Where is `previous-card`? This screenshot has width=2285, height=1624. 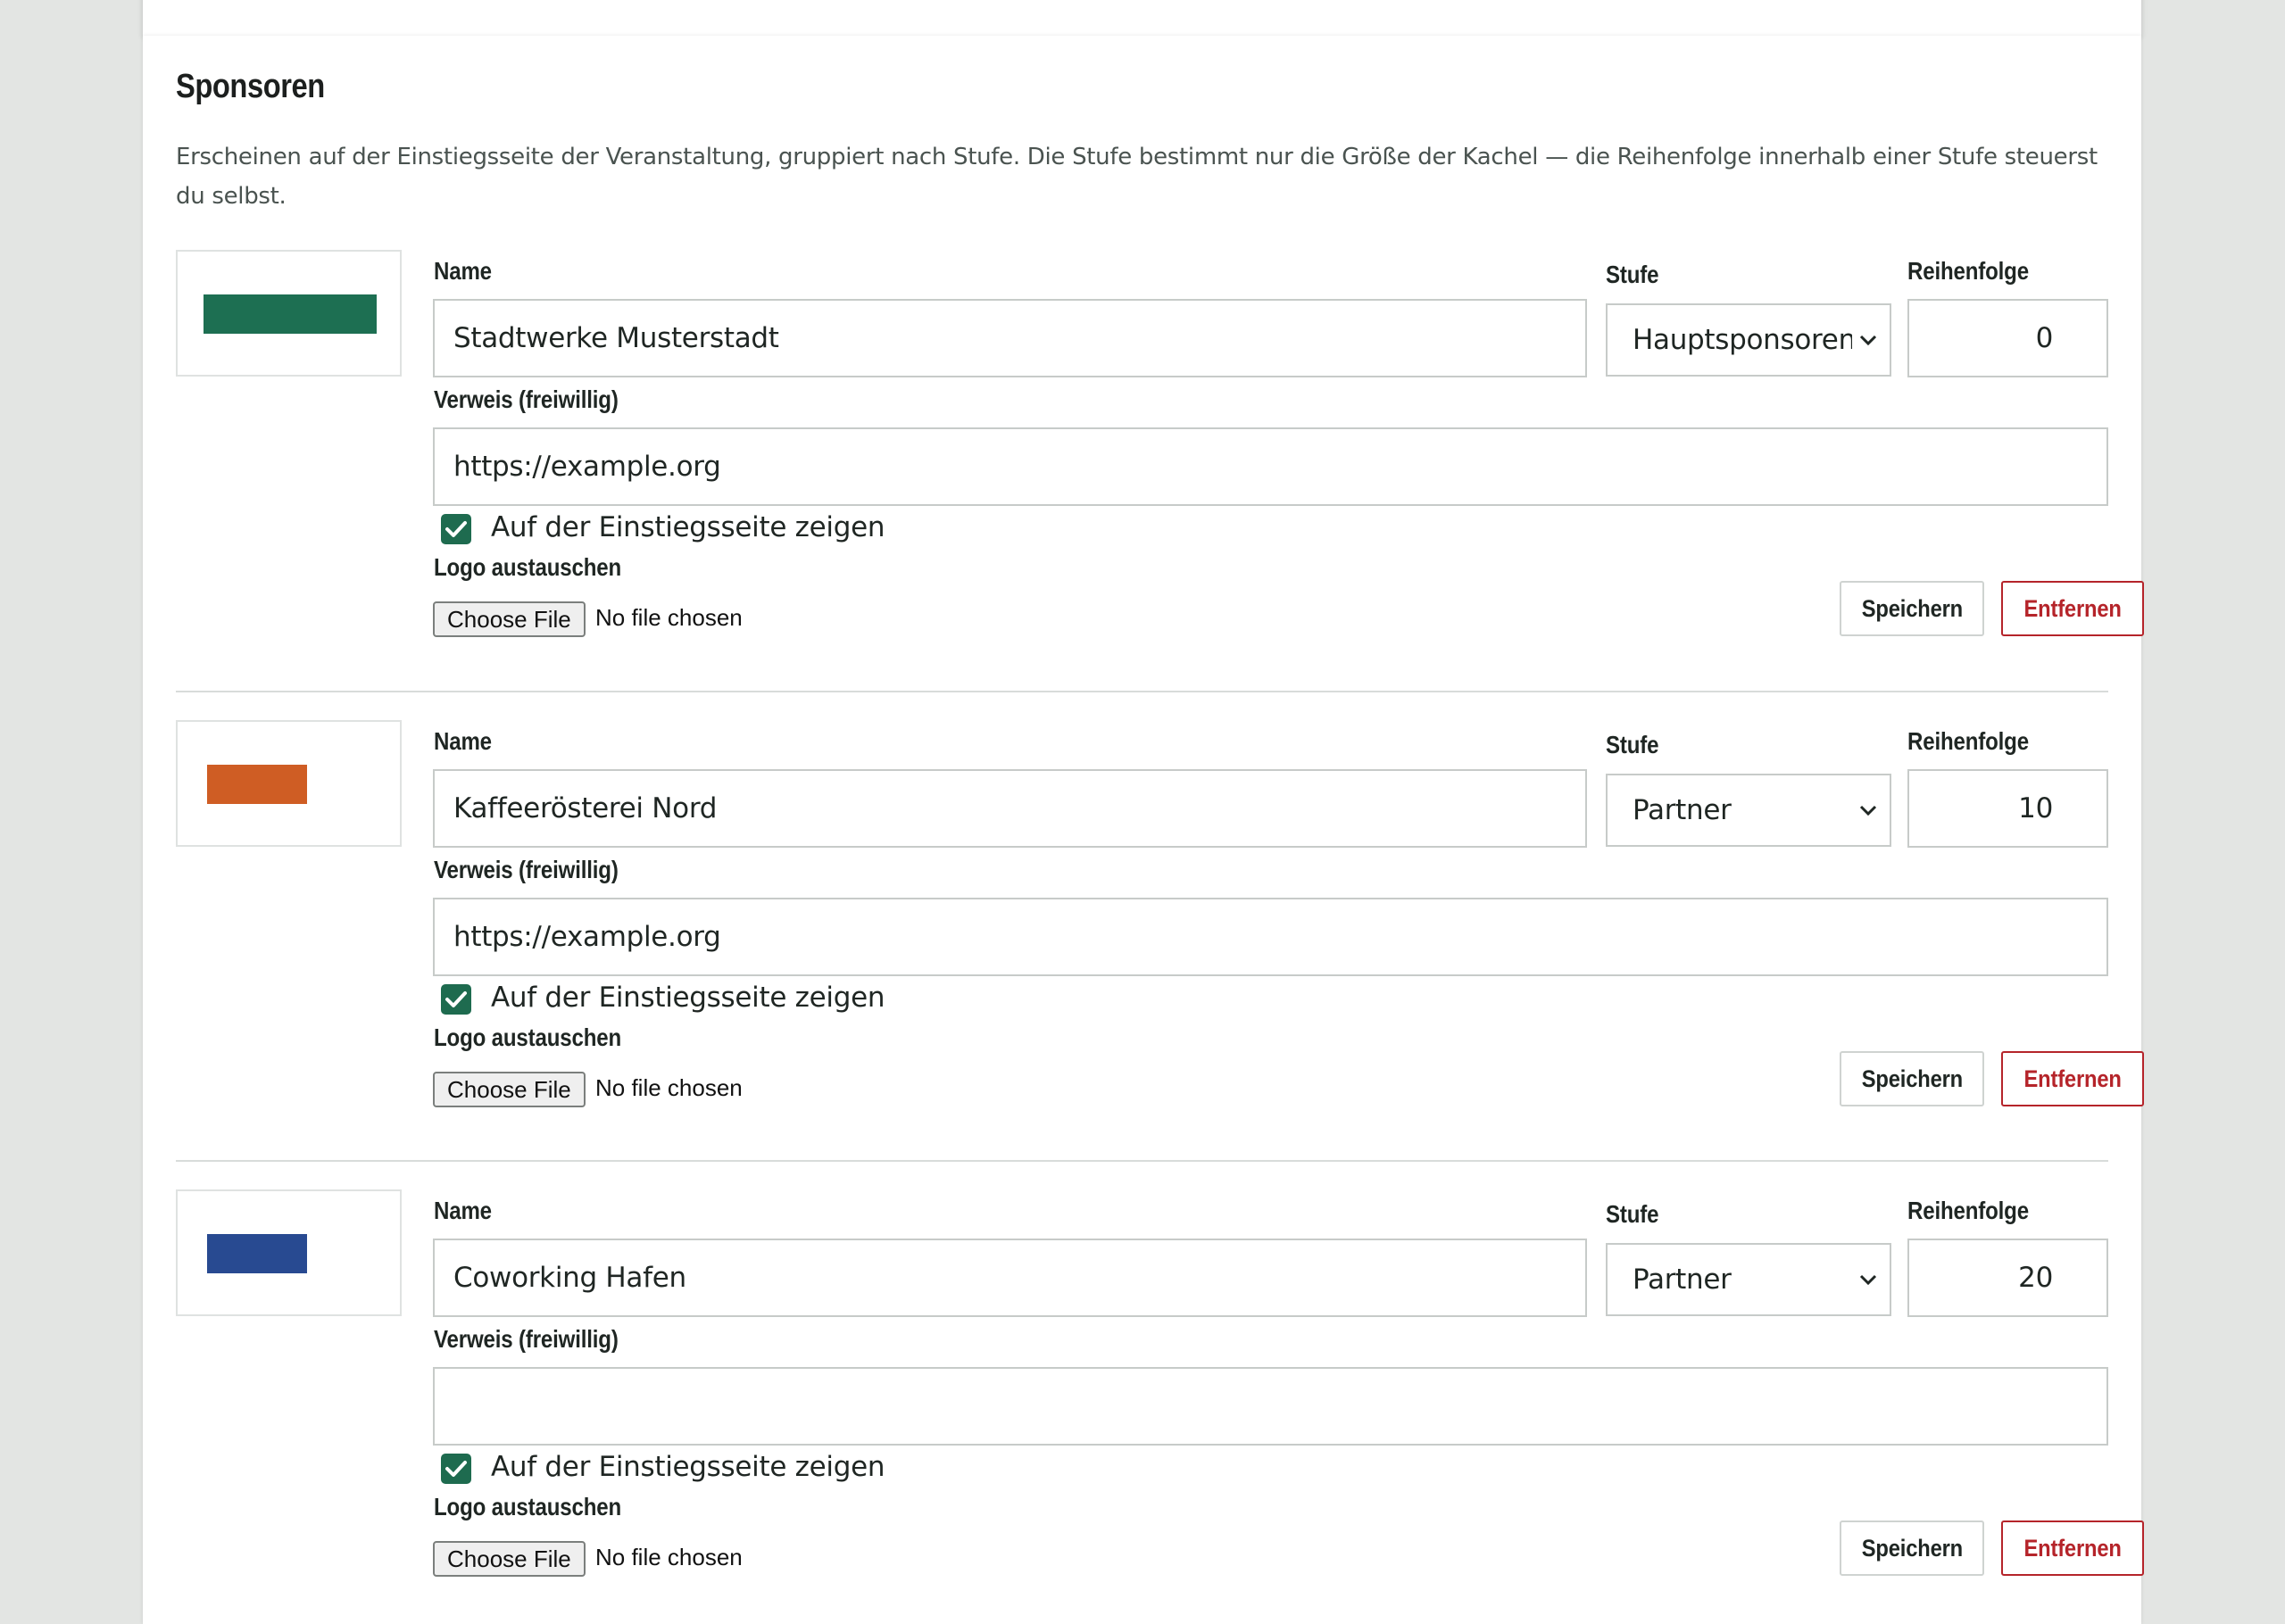
previous-card is located at coordinates (1142, 18).